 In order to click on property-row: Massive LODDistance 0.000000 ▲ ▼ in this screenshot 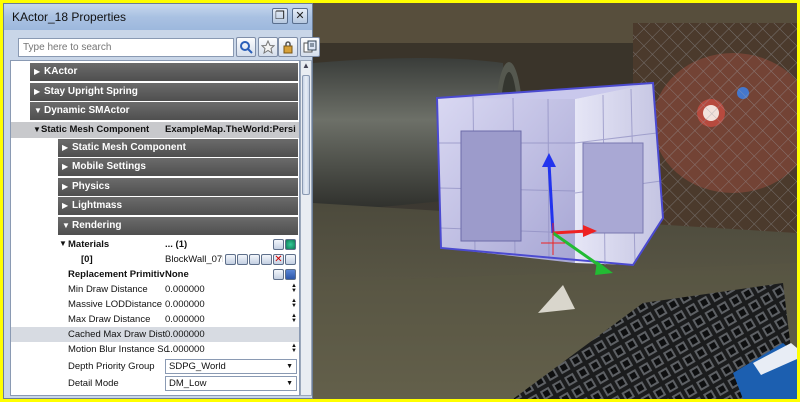, I will do `click(155, 304)`.